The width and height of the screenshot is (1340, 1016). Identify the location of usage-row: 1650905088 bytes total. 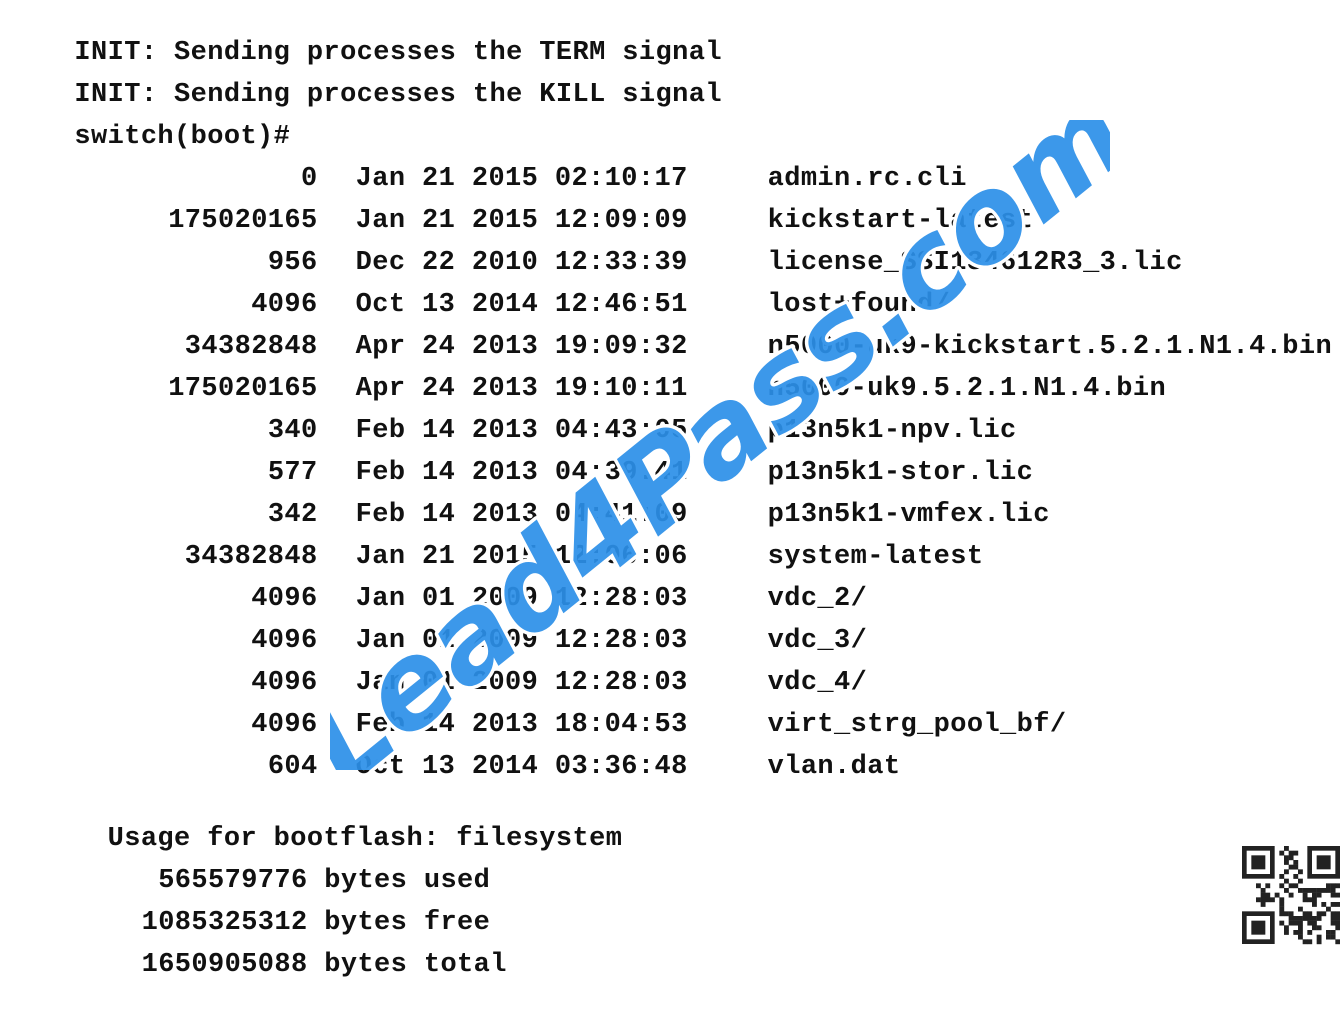
(257, 947).